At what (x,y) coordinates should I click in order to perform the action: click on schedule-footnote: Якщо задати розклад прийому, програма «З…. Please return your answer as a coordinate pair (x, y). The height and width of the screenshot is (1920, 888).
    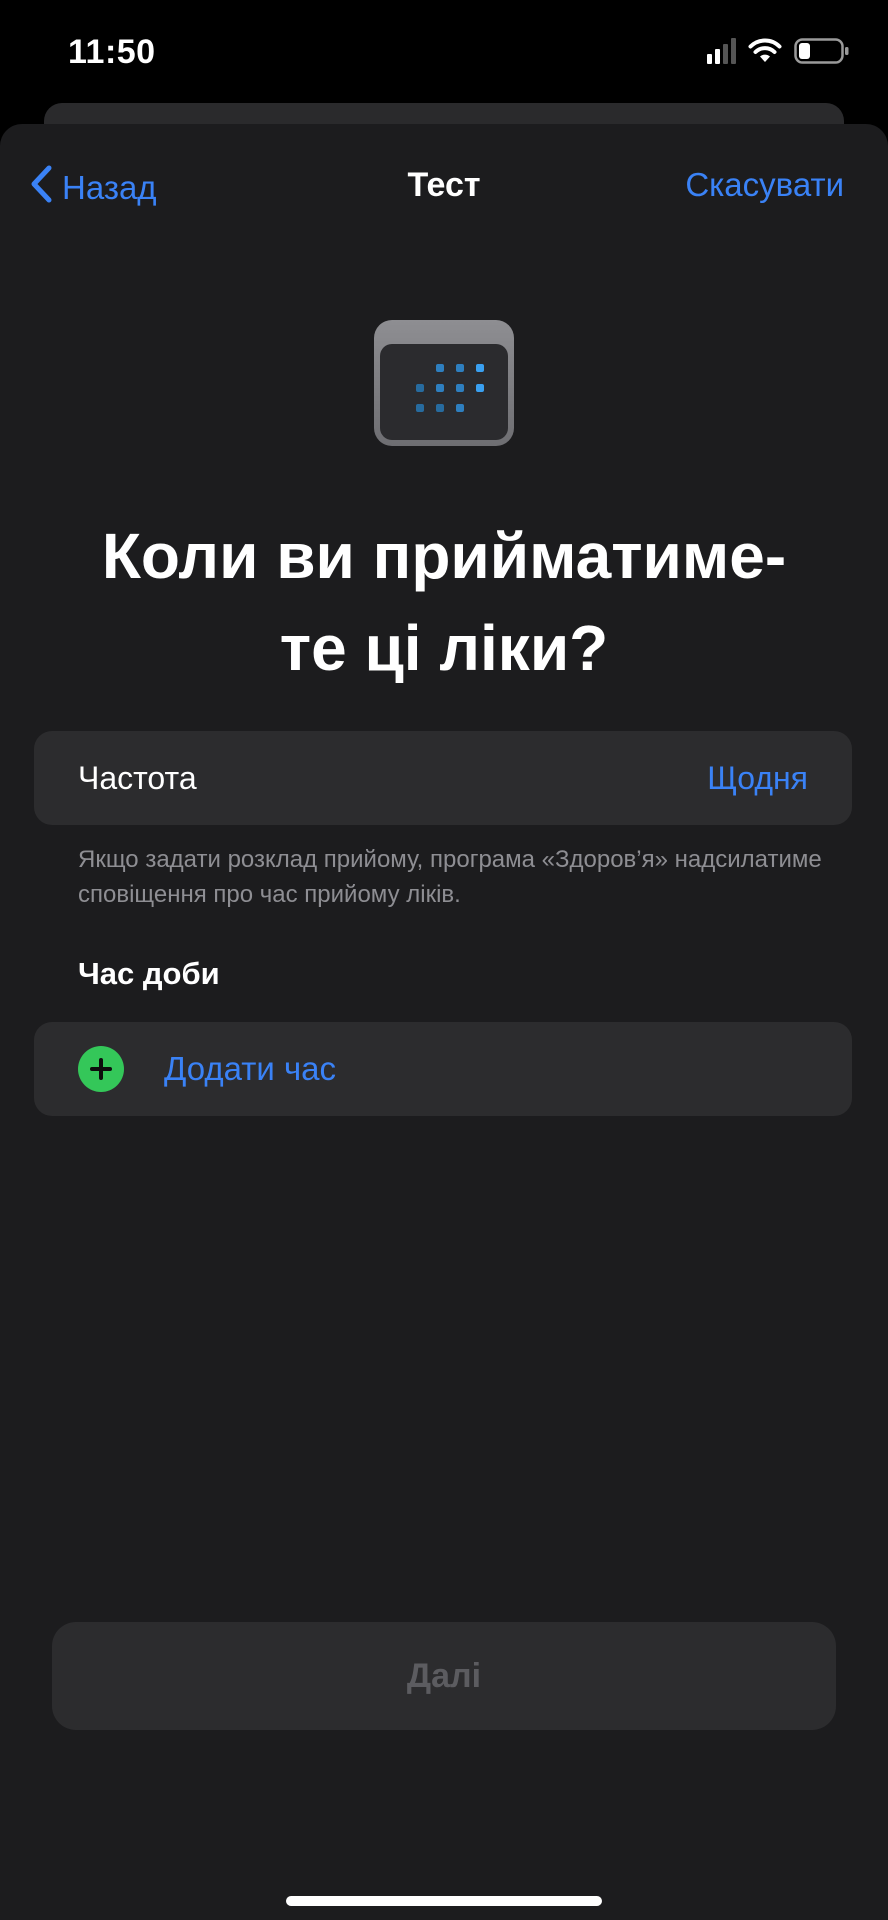
    Looking at the image, I should click on (450, 877).